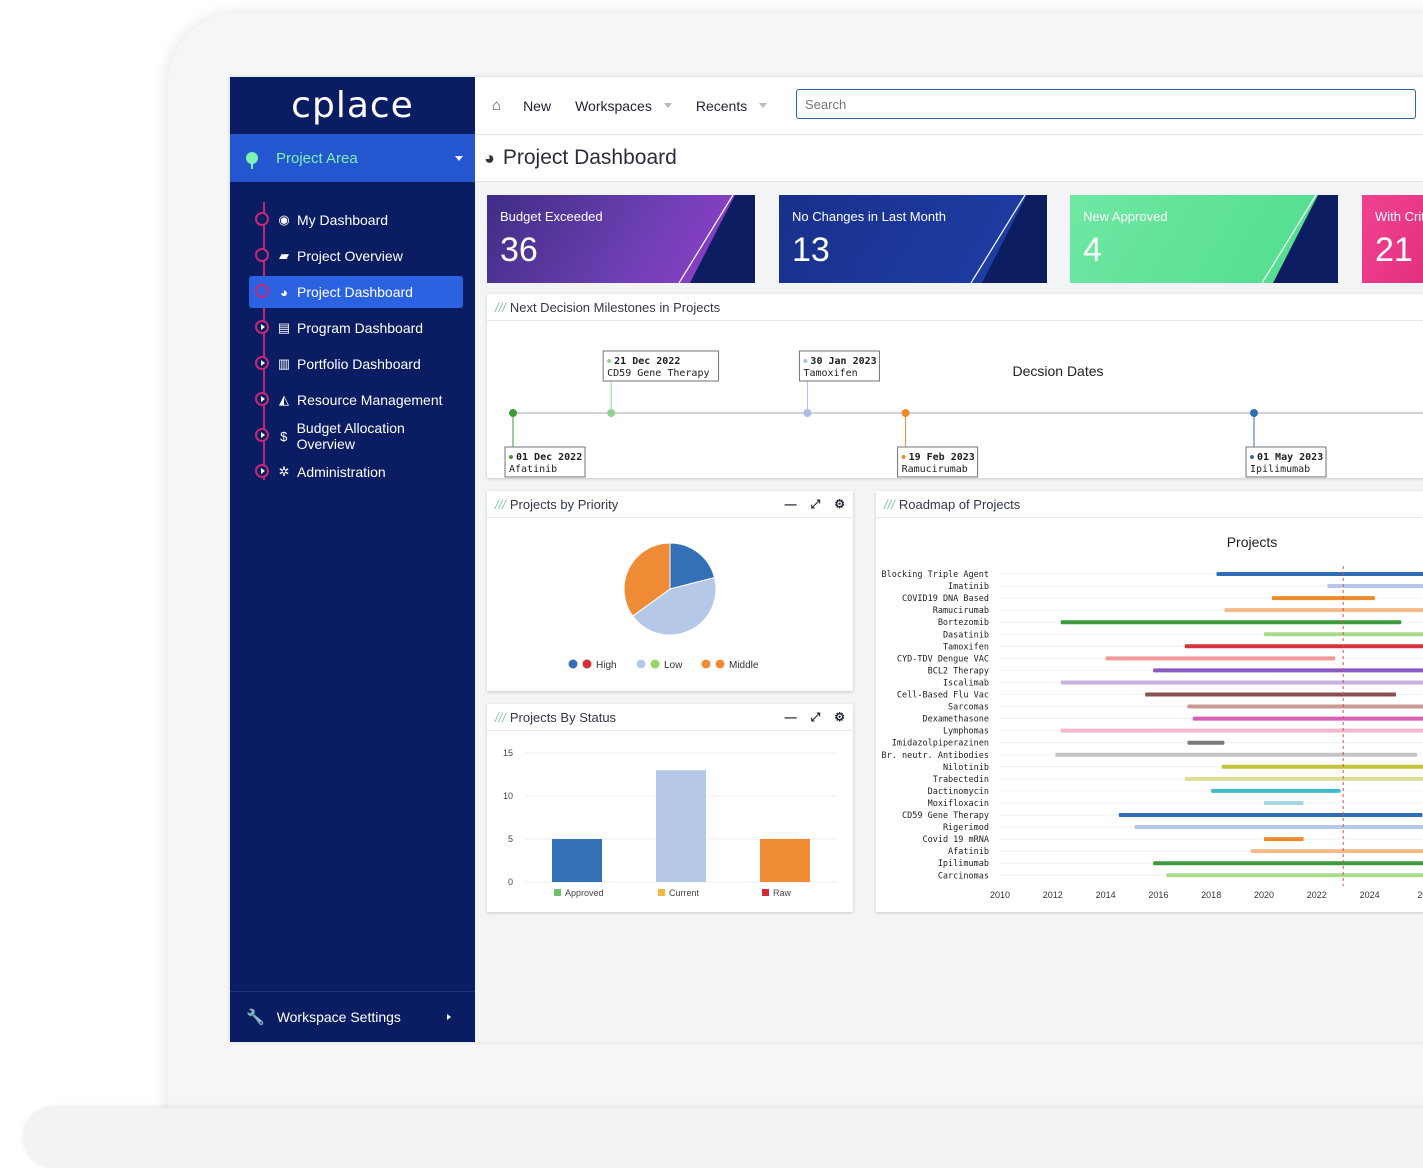 The width and height of the screenshot is (1423, 1168). I want to click on kpi-value: 36, so click(519, 250).